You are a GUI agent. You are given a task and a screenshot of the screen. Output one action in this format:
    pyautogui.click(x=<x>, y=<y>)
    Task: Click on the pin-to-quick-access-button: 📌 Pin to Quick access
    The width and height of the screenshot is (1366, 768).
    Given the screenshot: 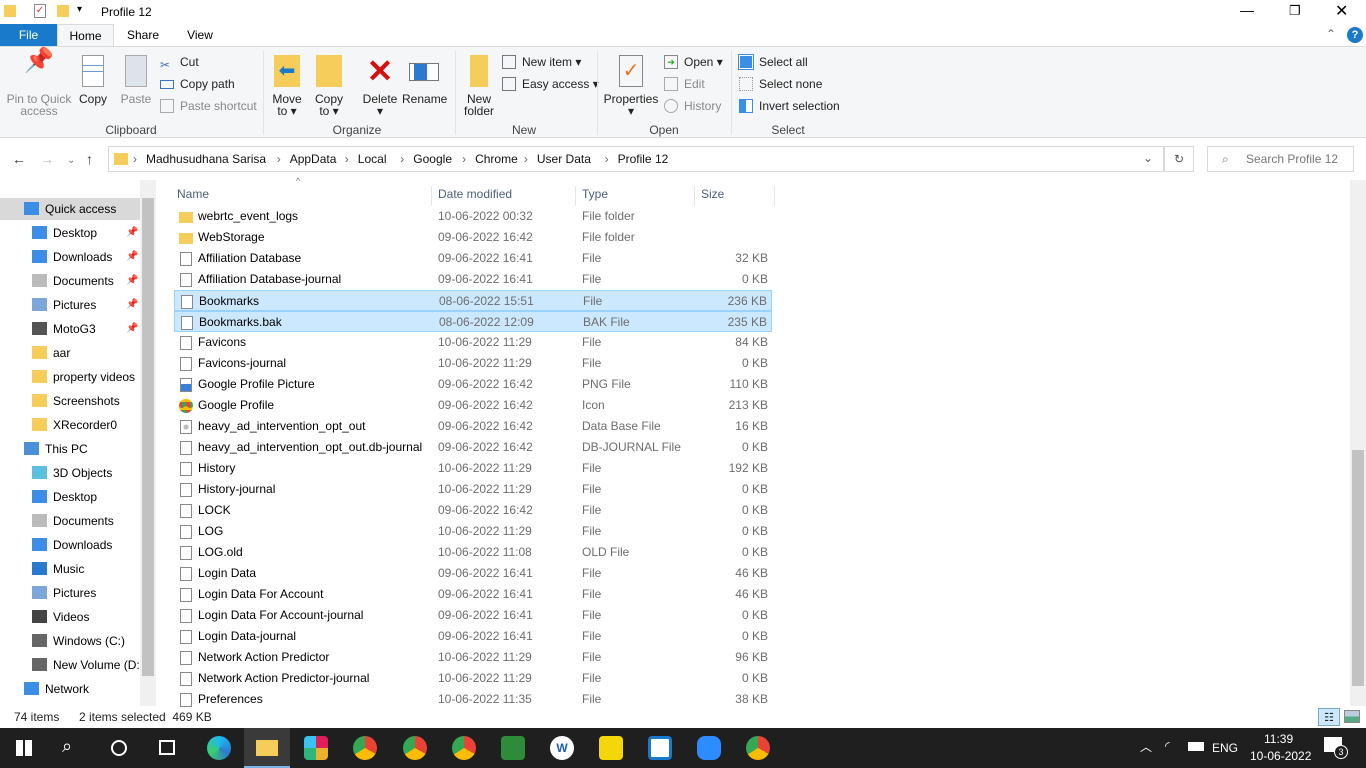 What is the action you would take?
    pyautogui.click(x=39, y=83)
    